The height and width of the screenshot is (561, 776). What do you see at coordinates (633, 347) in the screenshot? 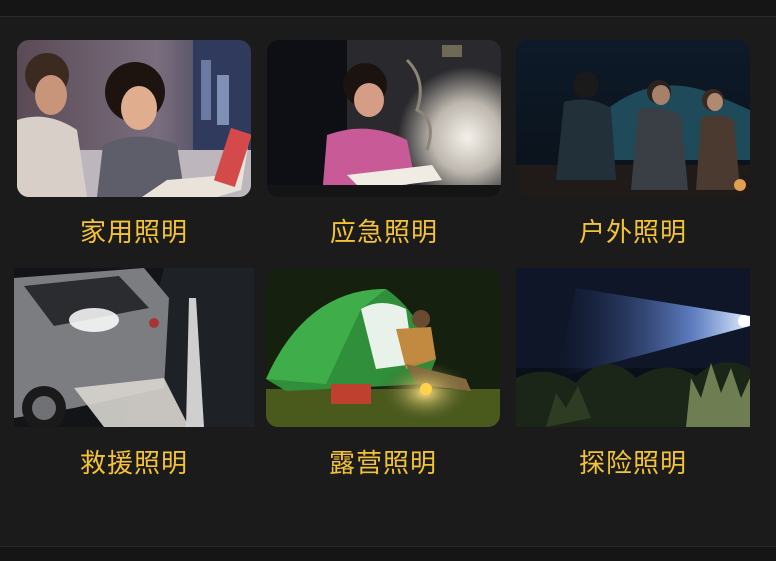
I see `flashlight-beam-photo` at bounding box center [633, 347].